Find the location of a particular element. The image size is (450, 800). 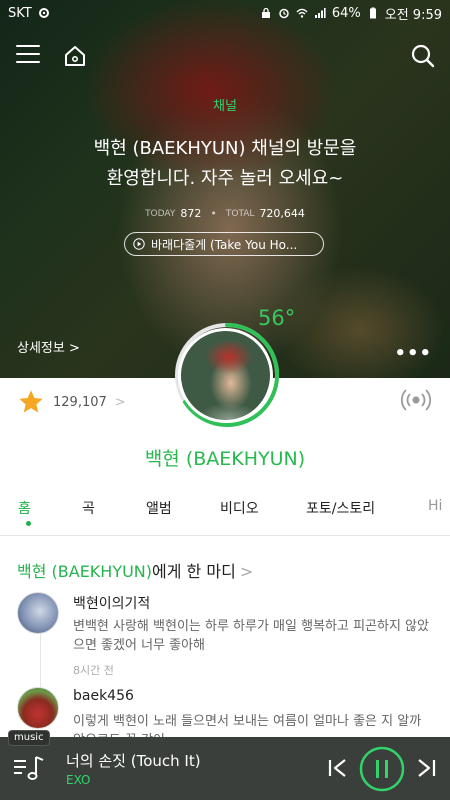

channel-label: 채널 is located at coordinates (225, 106).